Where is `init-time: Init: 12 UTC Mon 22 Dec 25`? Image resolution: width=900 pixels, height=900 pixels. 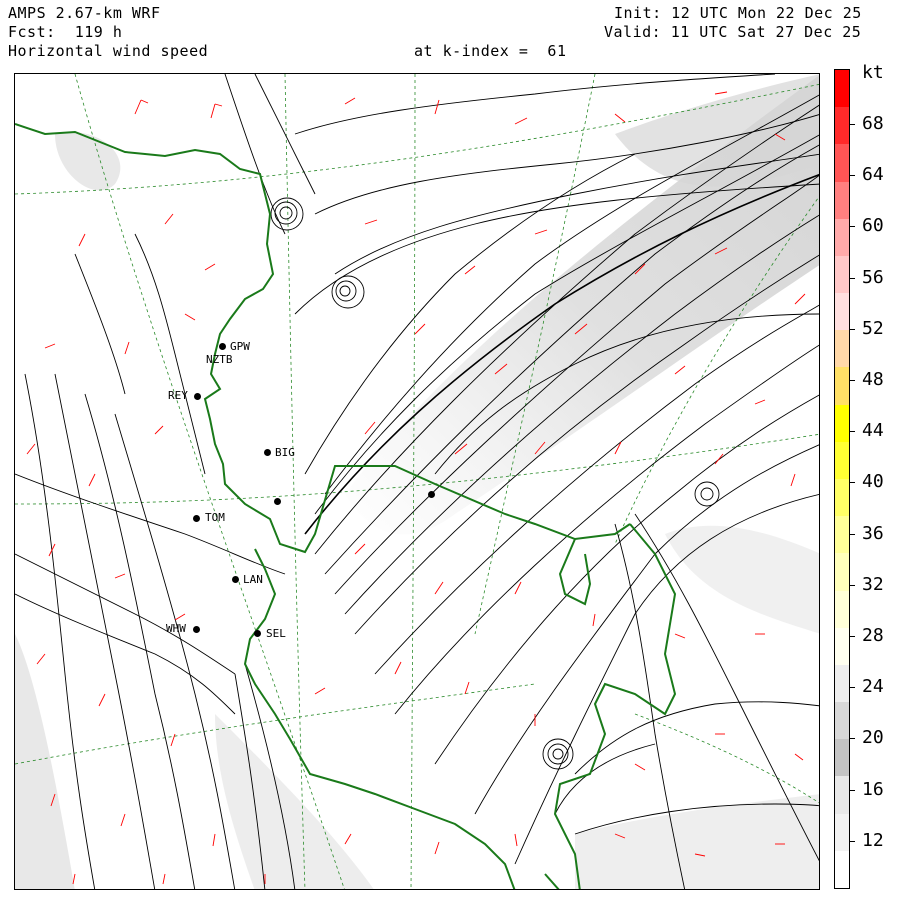 init-time: Init: 12 UTC Mon 22 Dec 25 is located at coordinates (738, 13).